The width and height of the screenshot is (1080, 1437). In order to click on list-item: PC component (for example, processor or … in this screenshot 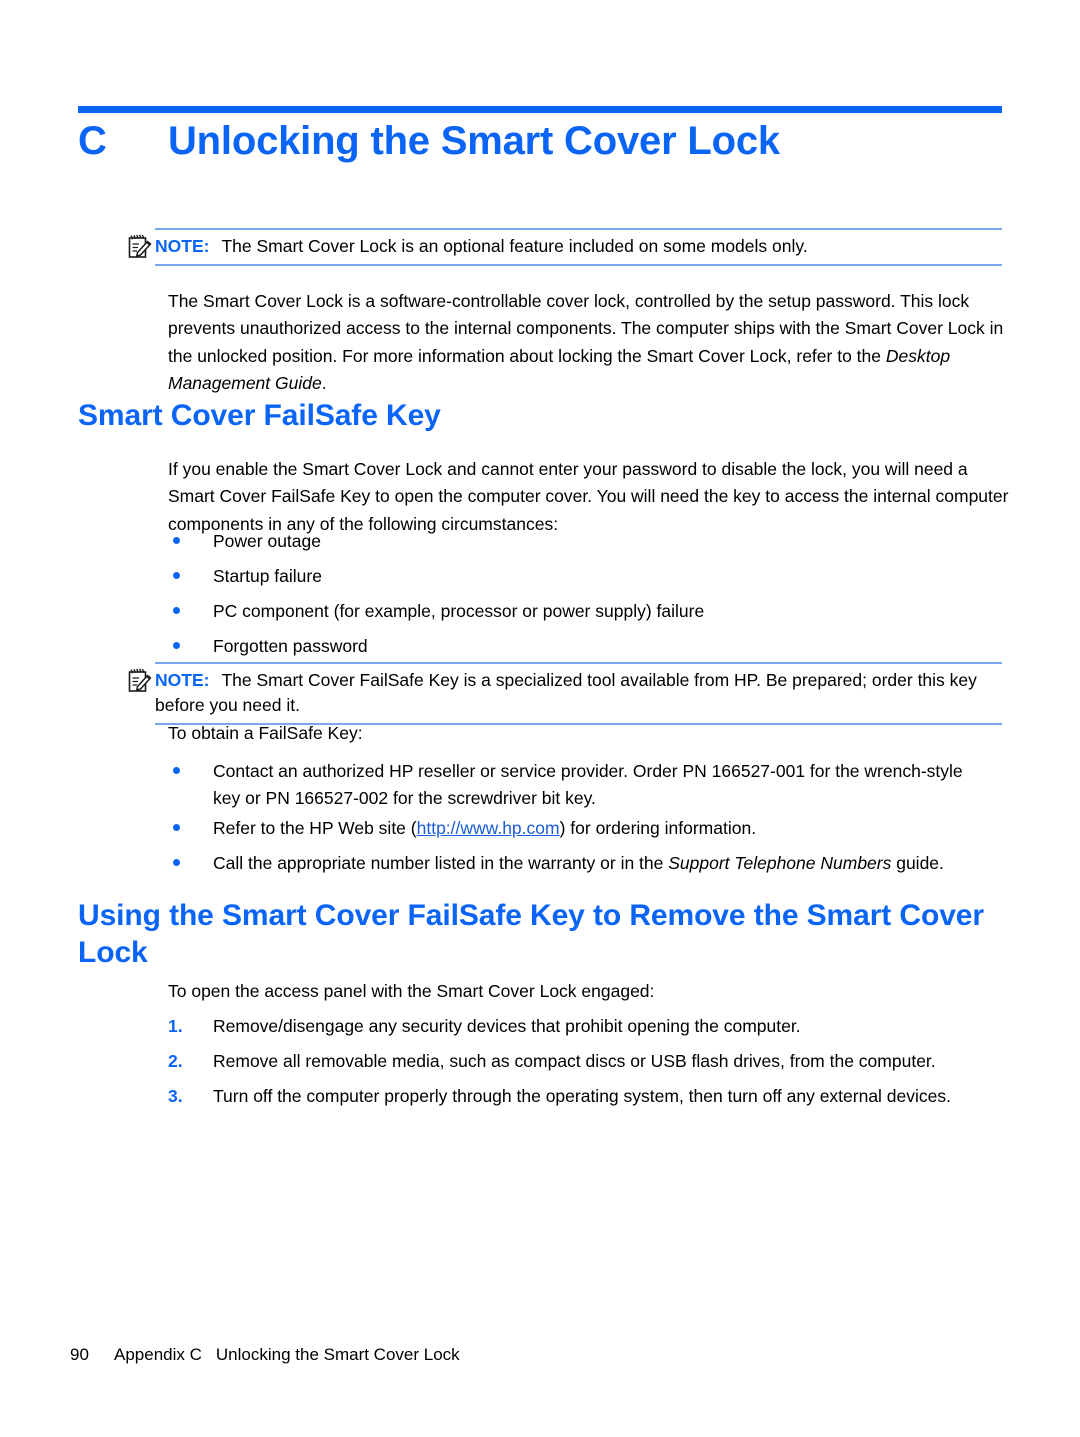, I will do `click(568, 611)`.